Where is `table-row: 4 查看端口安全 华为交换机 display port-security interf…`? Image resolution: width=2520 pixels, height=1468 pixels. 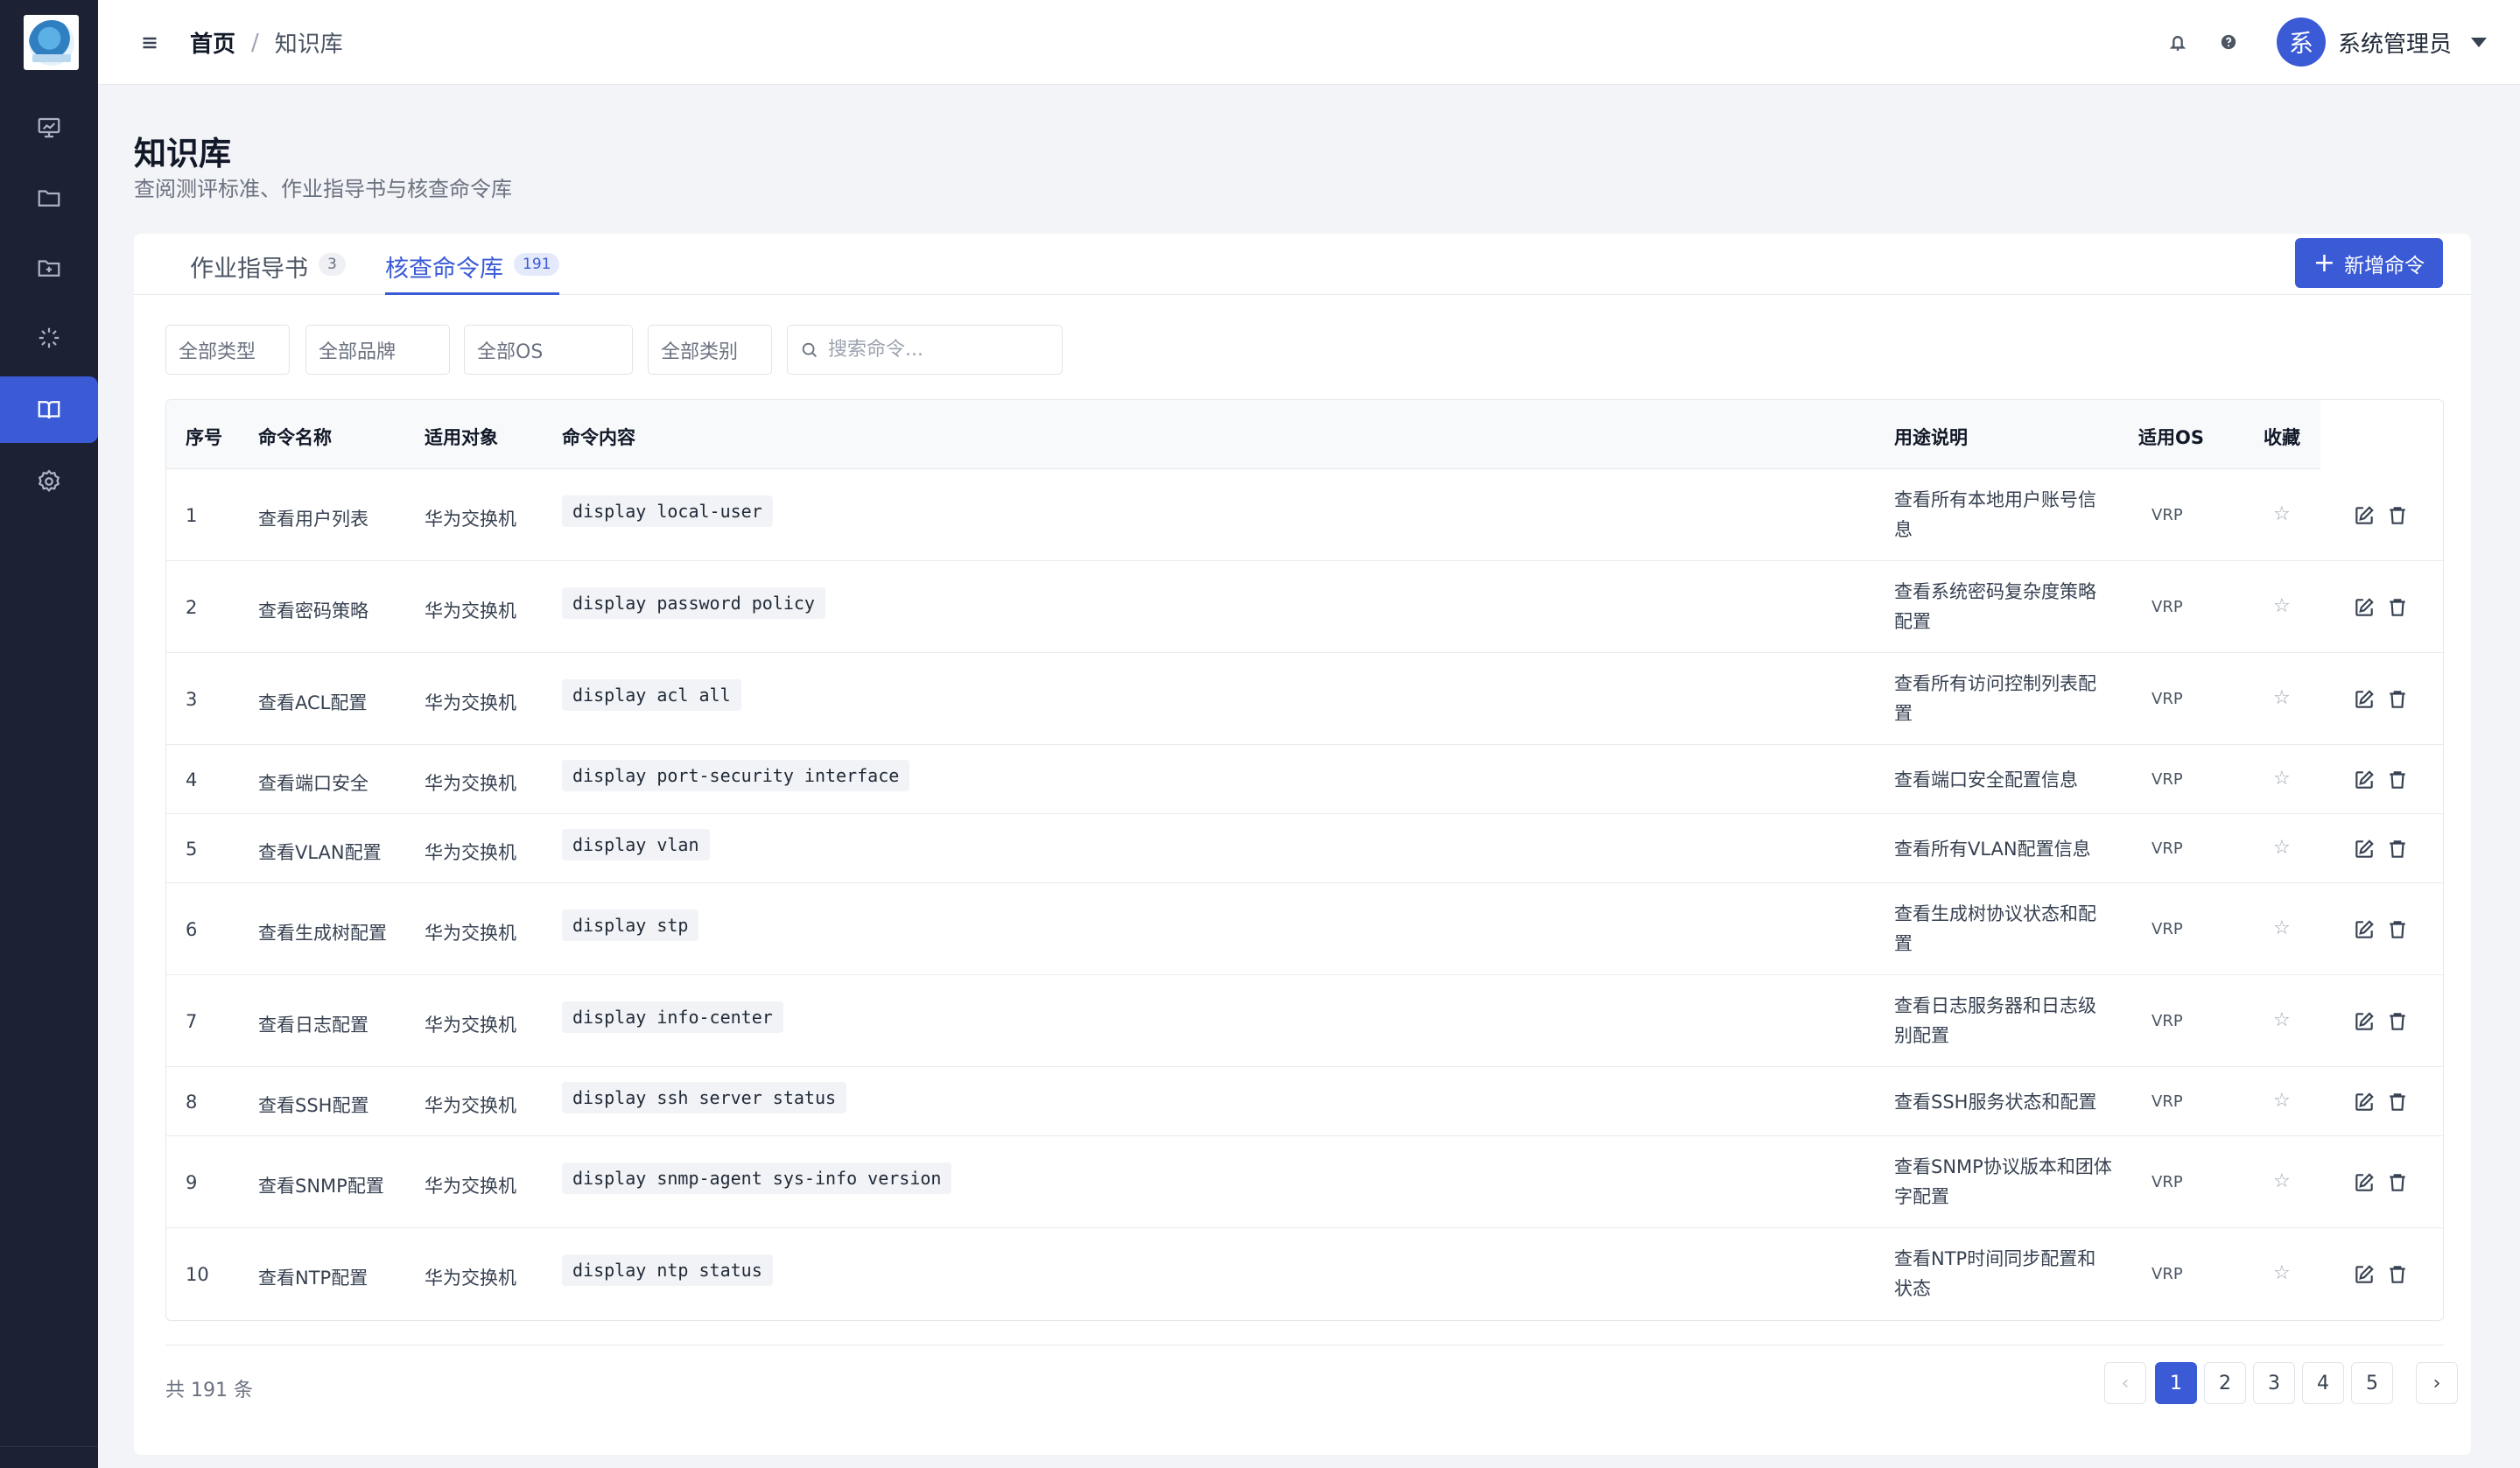 table-row: 4 查看端口安全 华为交换机 display port-security interf… is located at coordinates (1304, 780).